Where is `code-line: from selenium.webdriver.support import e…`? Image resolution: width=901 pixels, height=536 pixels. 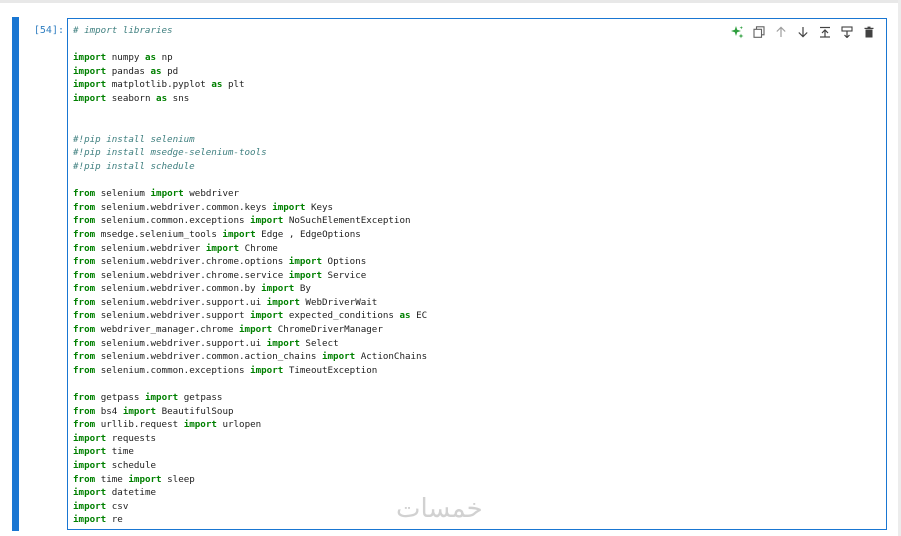 code-line: from selenium.webdriver.support import e… is located at coordinates (250, 316).